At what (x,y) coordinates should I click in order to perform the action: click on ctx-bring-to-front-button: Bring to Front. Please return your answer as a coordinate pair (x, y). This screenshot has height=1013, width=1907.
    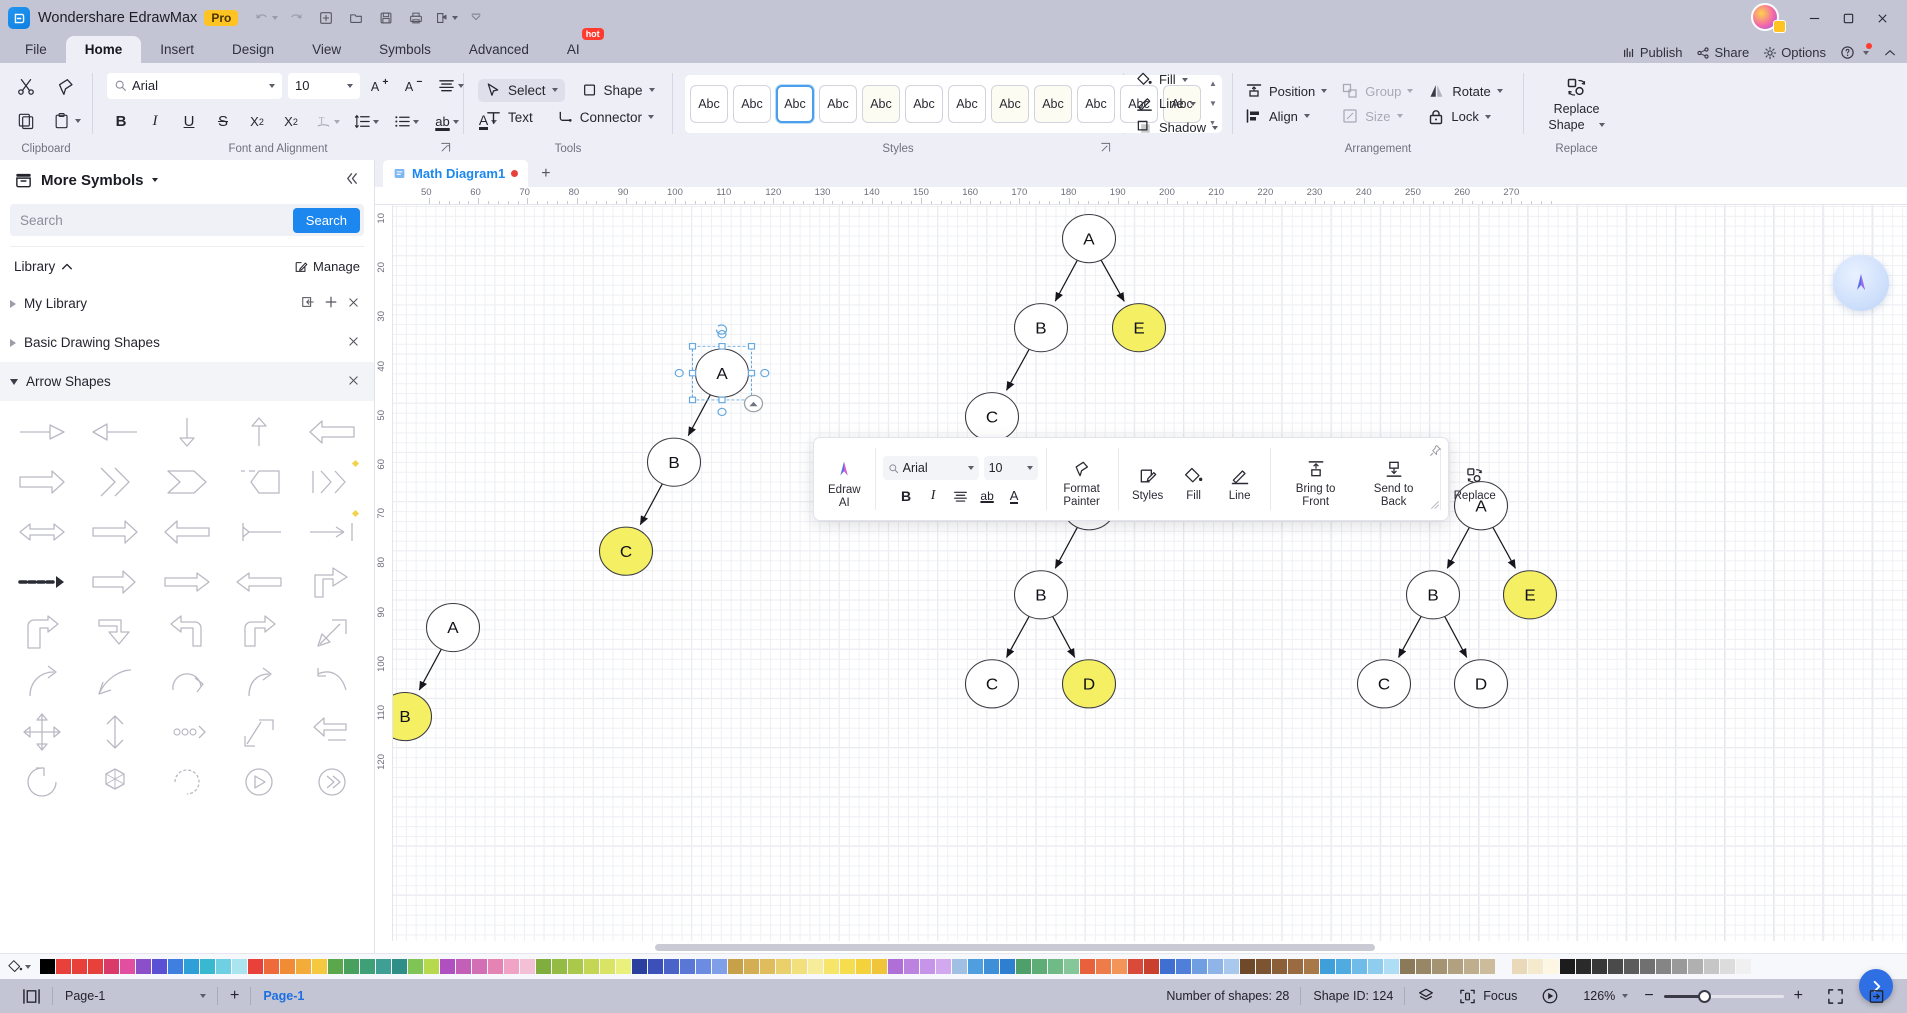
    Looking at the image, I should click on (1316, 479).